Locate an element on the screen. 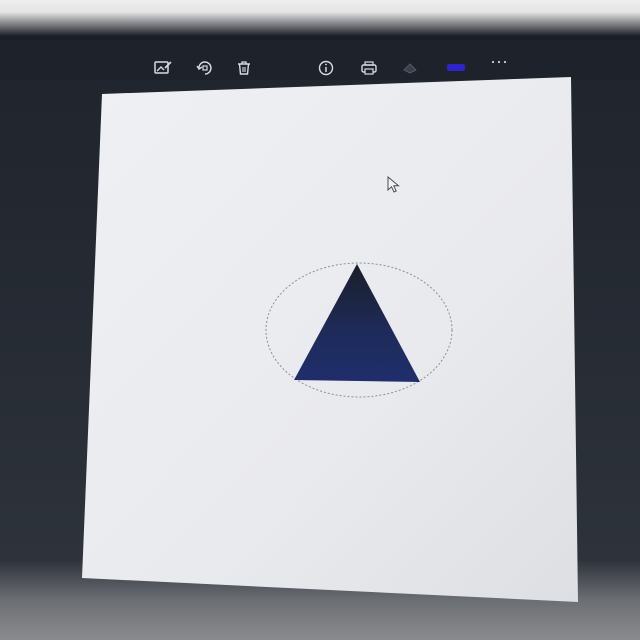  mouse-cursor-icon is located at coordinates (394, 184).